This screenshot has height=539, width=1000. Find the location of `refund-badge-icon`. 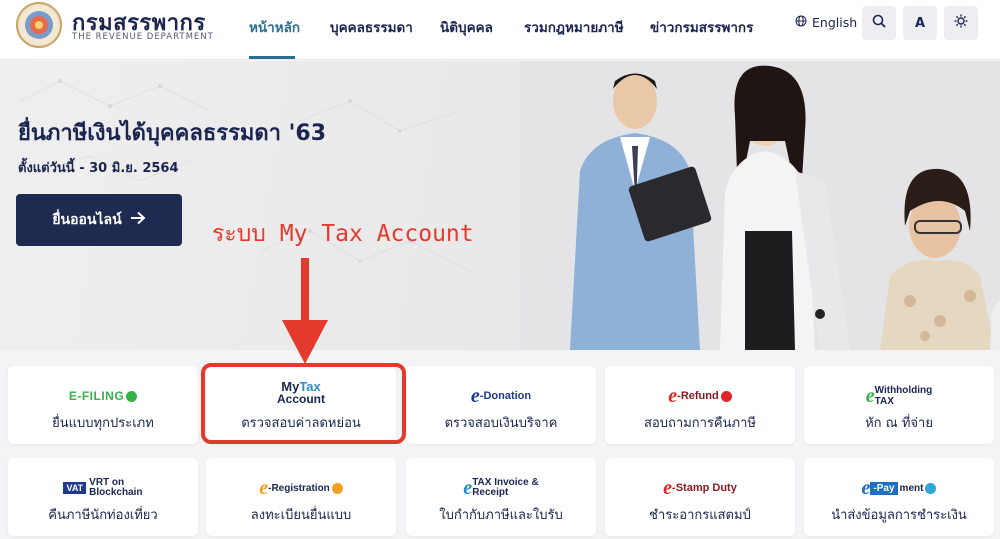

refund-badge-icon is located at coordinates (726, 396).